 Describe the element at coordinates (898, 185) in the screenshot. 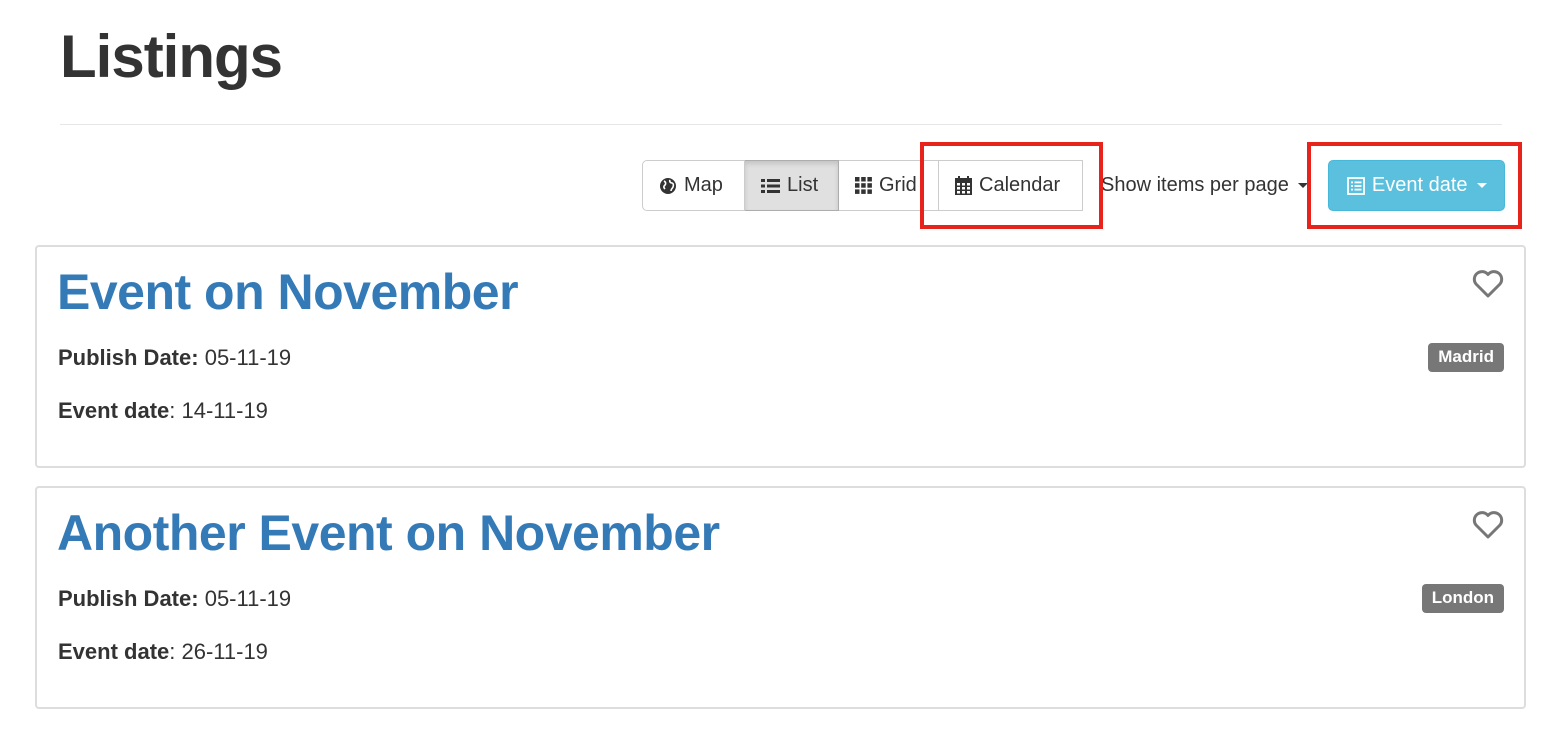

I see `grid-view-label: Grid` at that location.